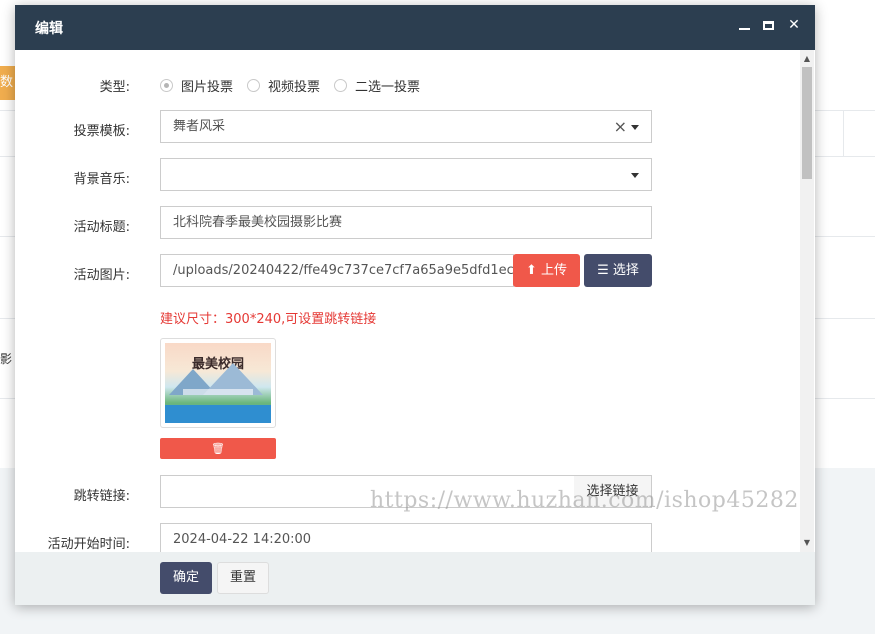 The image size is (875, 634). I want to click on radio-label: 二选一投票, so click(388, 87).